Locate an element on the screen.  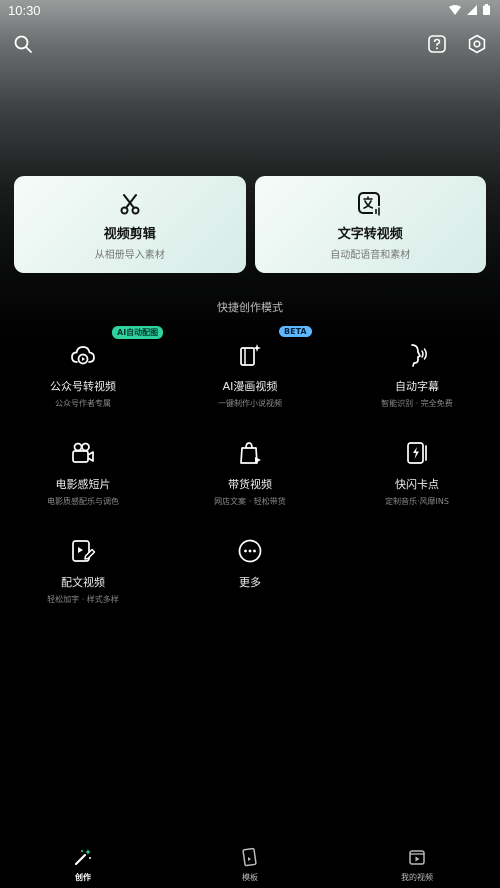
bottom-tab-bar: 创作 模板 我的视频 is located at coordinates (250, 864).